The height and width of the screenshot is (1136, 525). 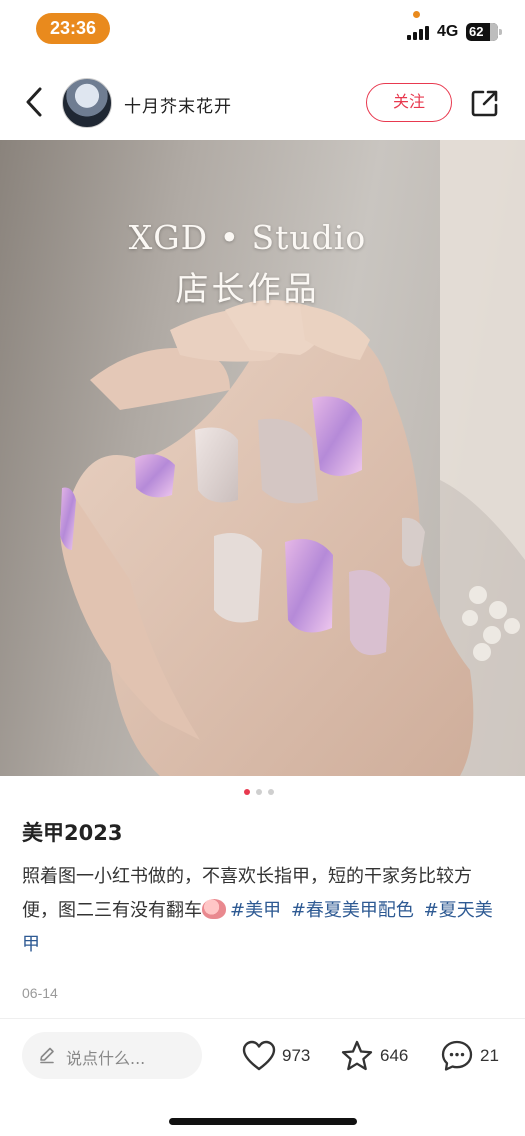 What do you see at coordinates (296, 1055) in the screenshot?
I see `like-count: 973` at bounding box center [296, 1055].